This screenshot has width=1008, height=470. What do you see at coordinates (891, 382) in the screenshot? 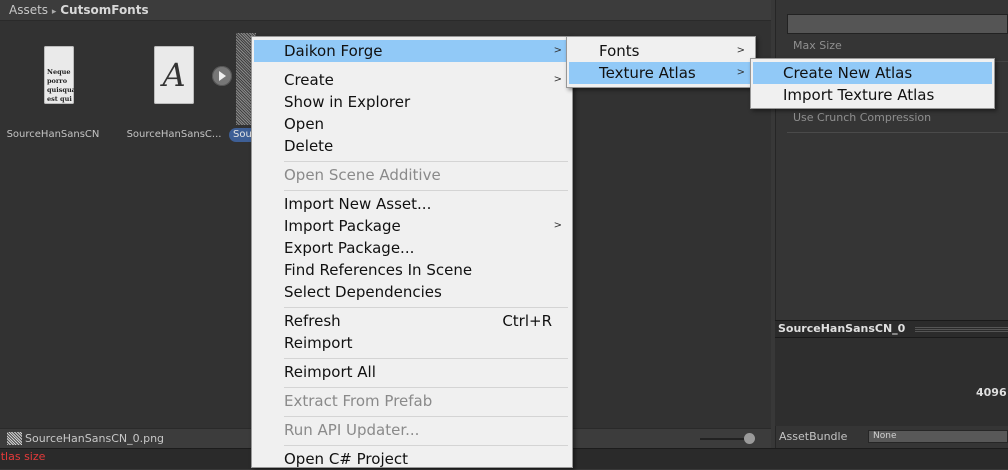
I see `preview-area` at bounding box center [891, 382].